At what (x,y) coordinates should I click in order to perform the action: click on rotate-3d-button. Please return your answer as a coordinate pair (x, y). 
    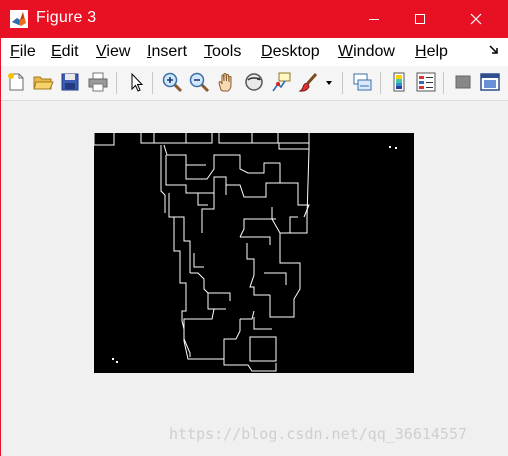
    Looking at the image, I should click on (254, 82).